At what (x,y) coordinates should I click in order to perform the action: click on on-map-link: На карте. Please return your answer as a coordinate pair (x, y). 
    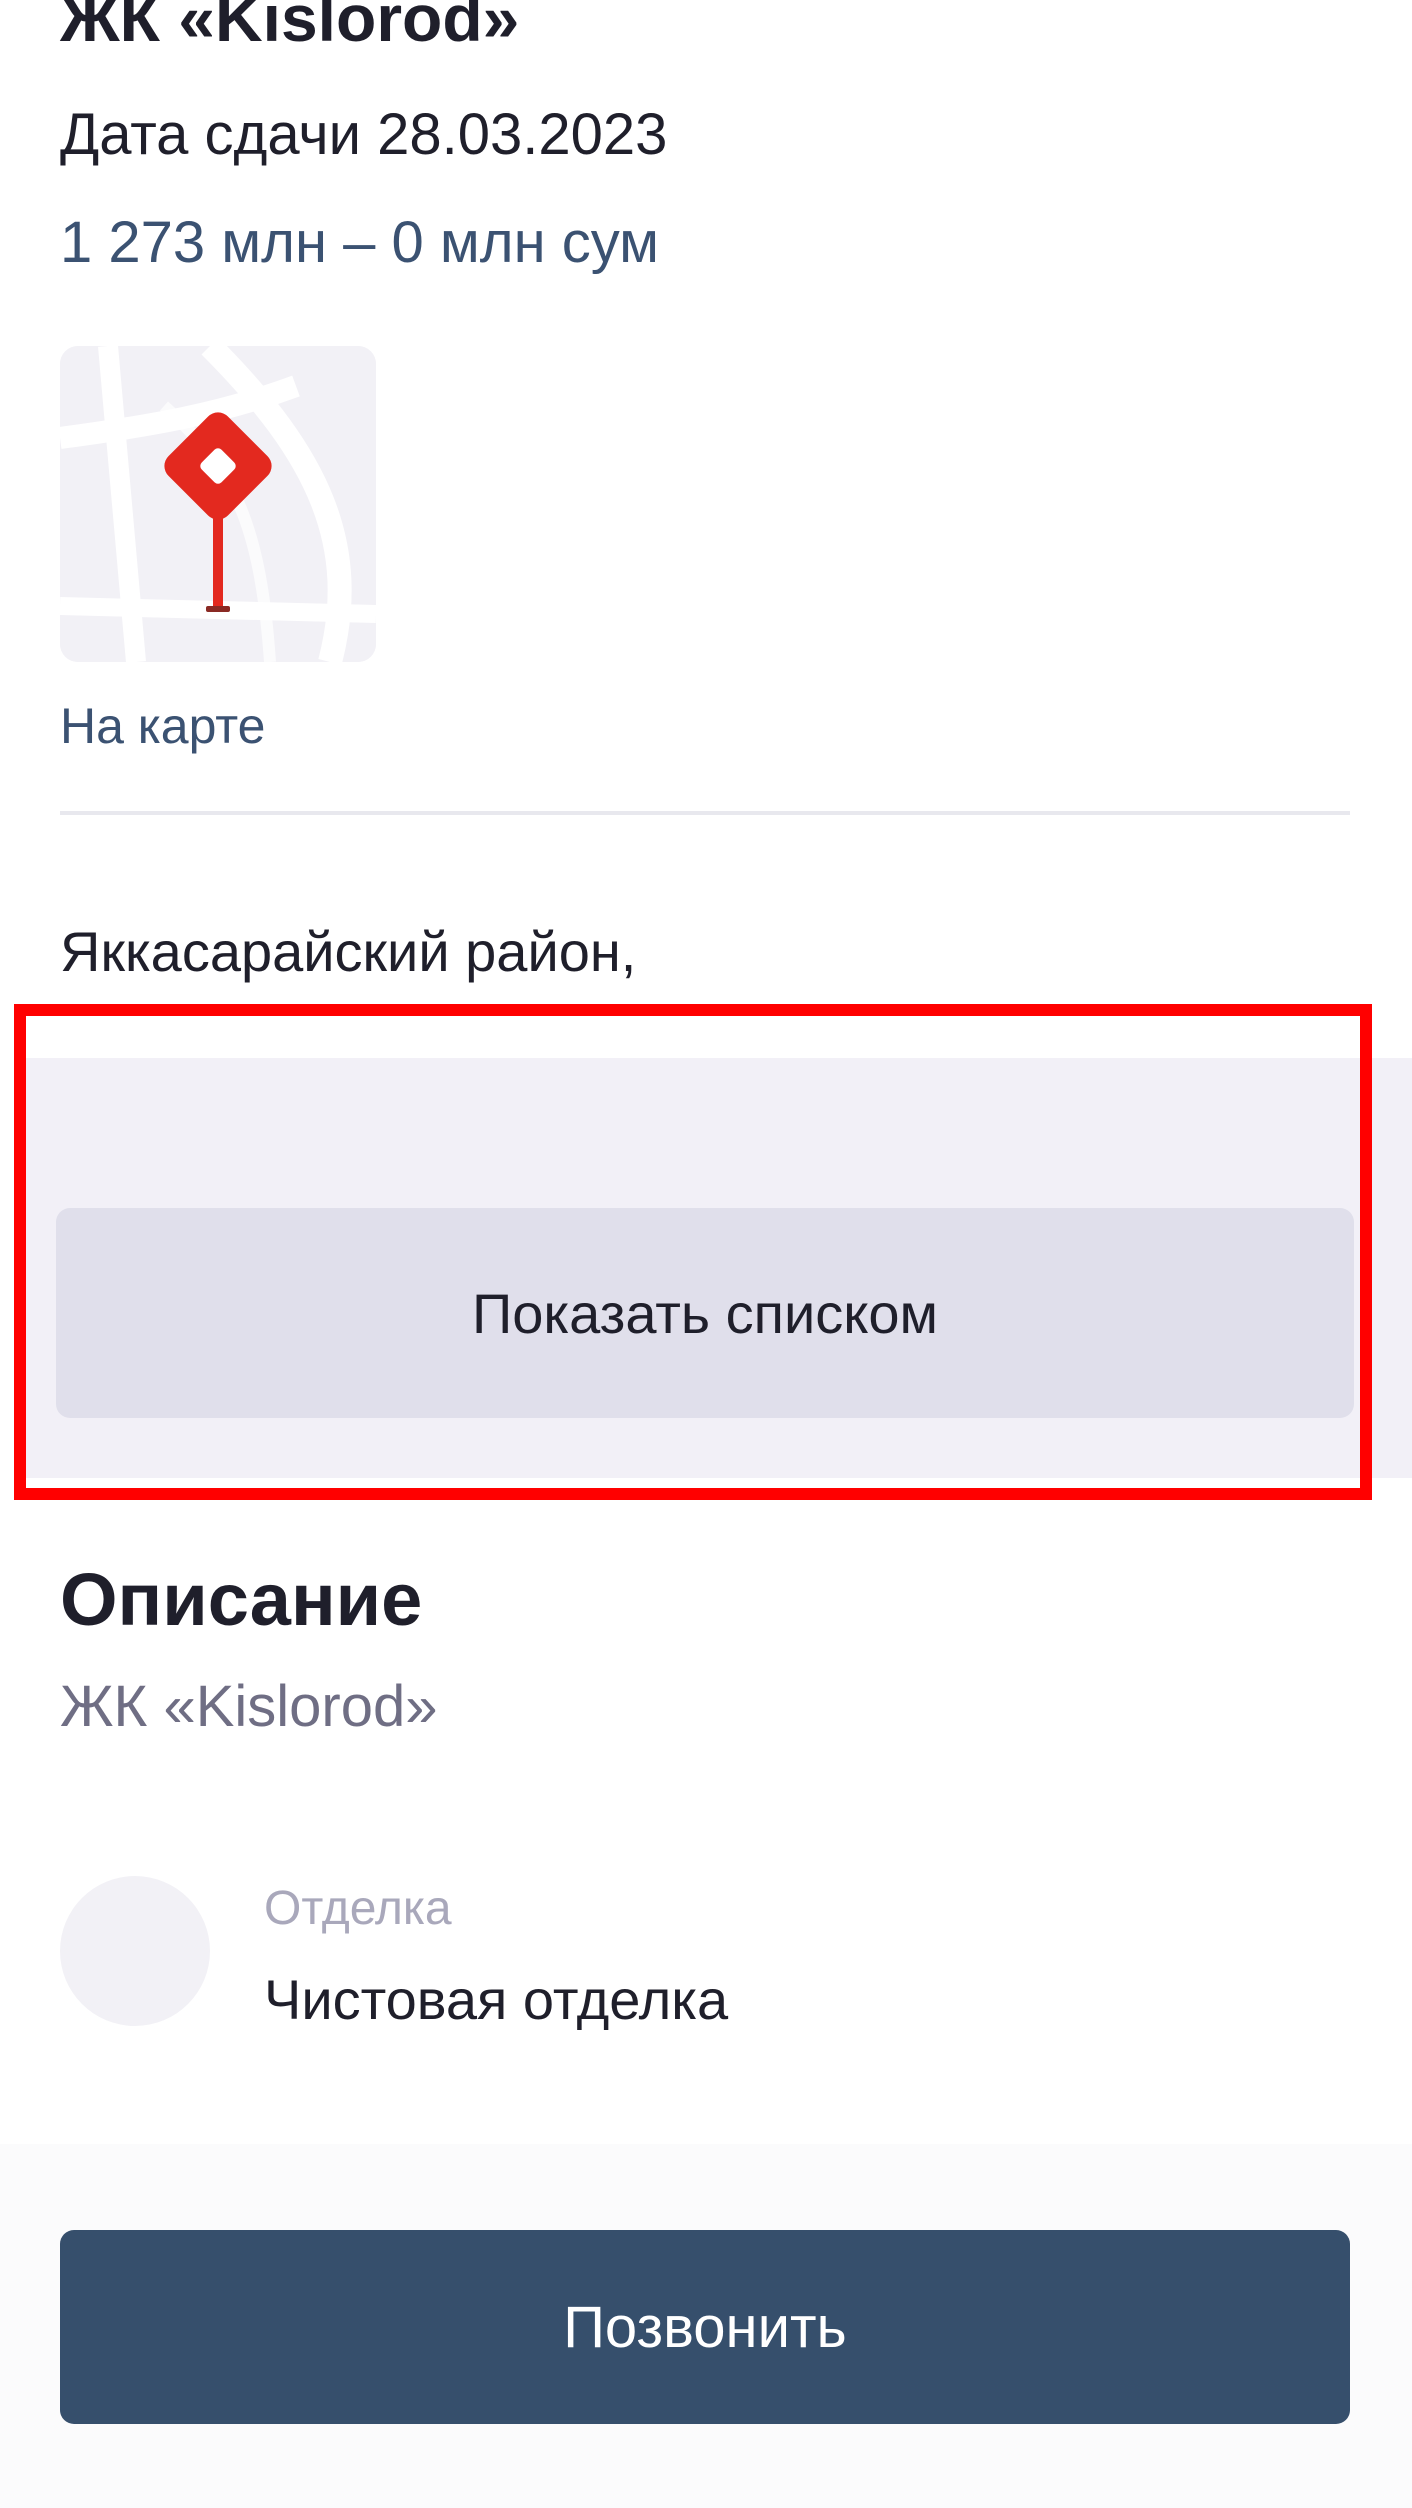
    Looking at the image, I should click on (162, 726).